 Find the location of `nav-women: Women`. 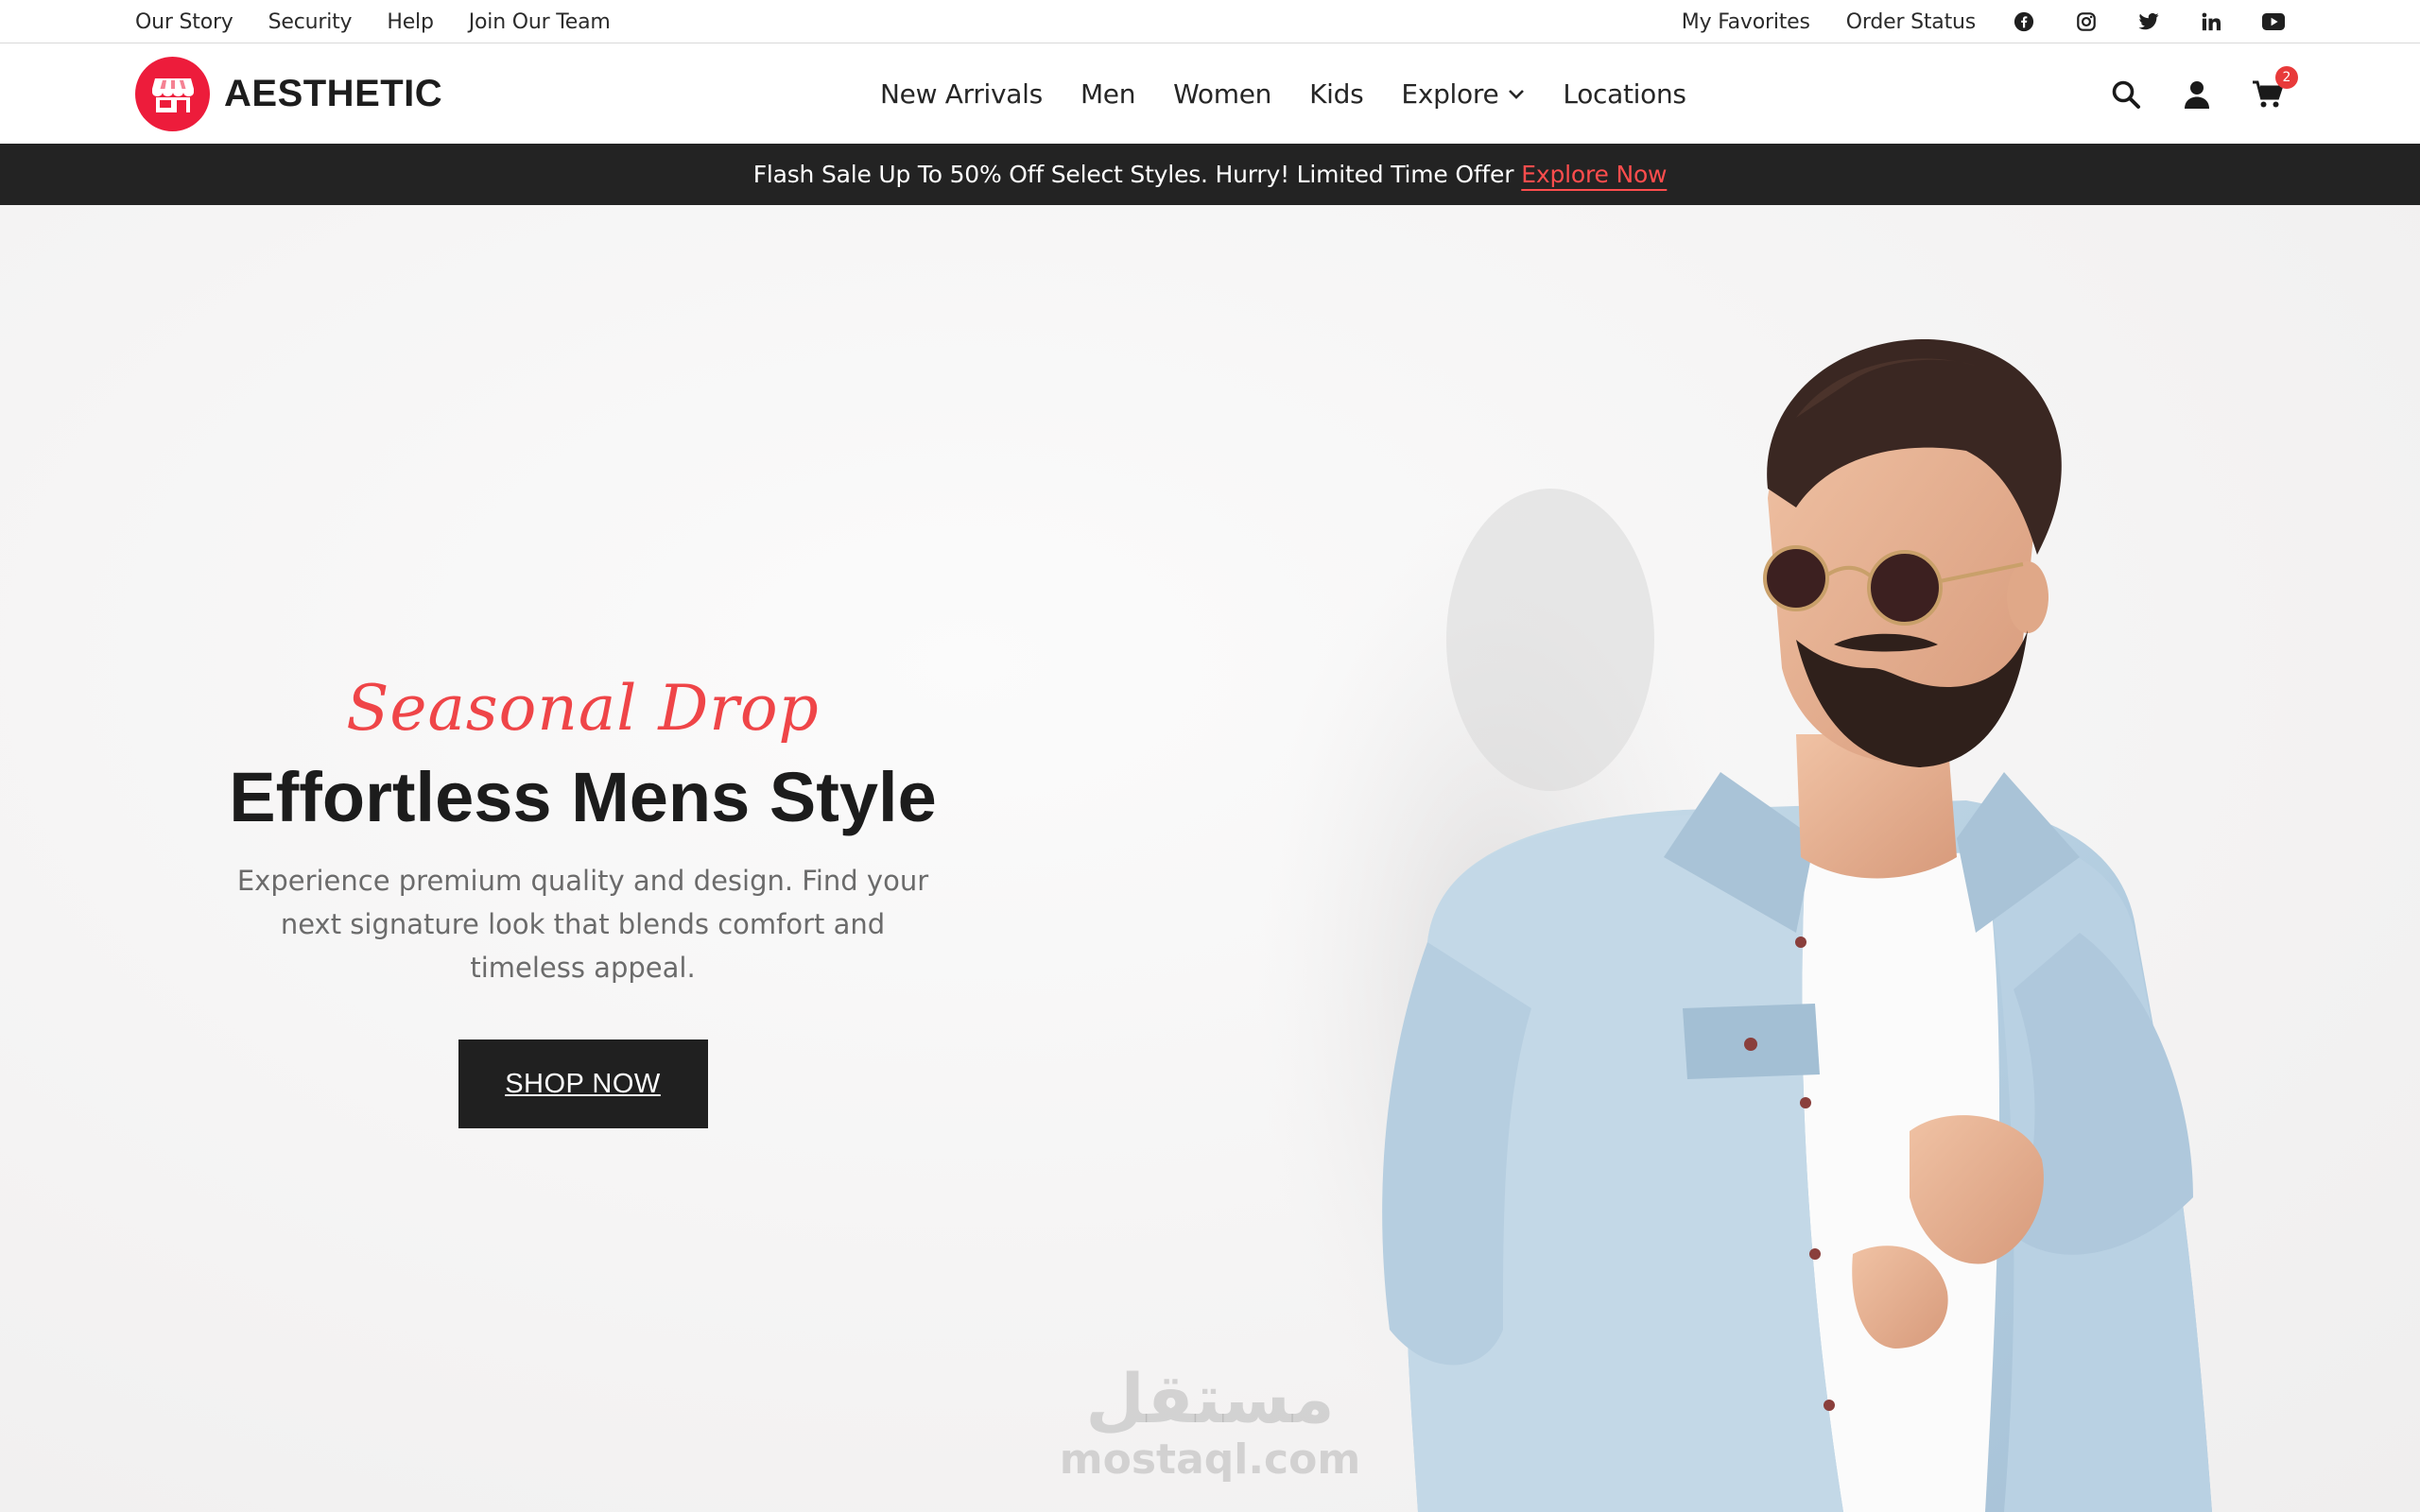

nav-women: Women is located at coordinates (1222, 94).